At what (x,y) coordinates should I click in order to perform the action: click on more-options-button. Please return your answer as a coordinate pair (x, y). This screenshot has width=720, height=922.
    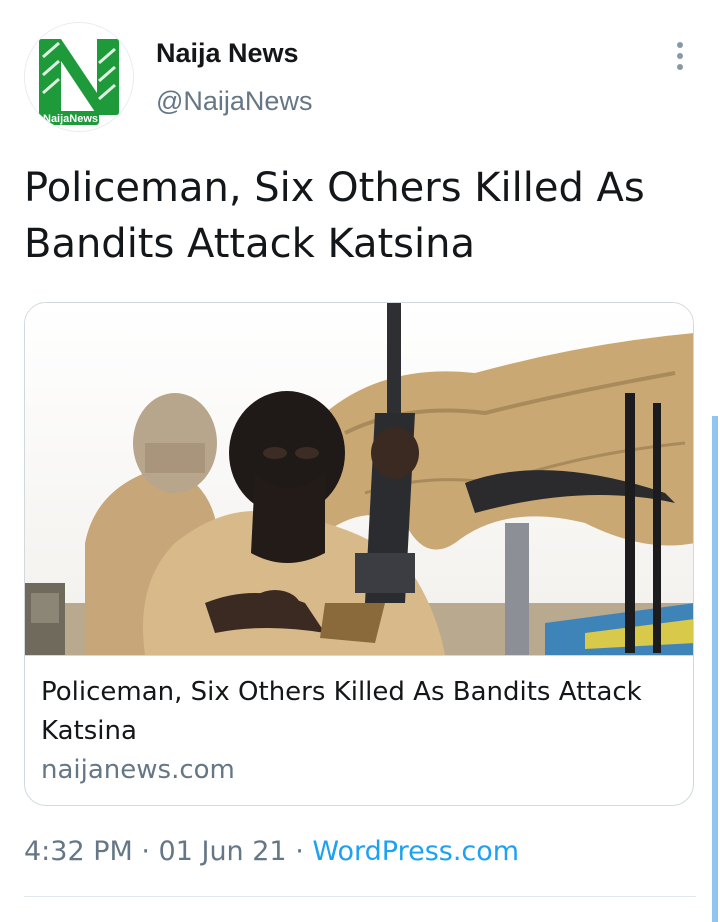
    Looking at the image, I should click on (680, 56).